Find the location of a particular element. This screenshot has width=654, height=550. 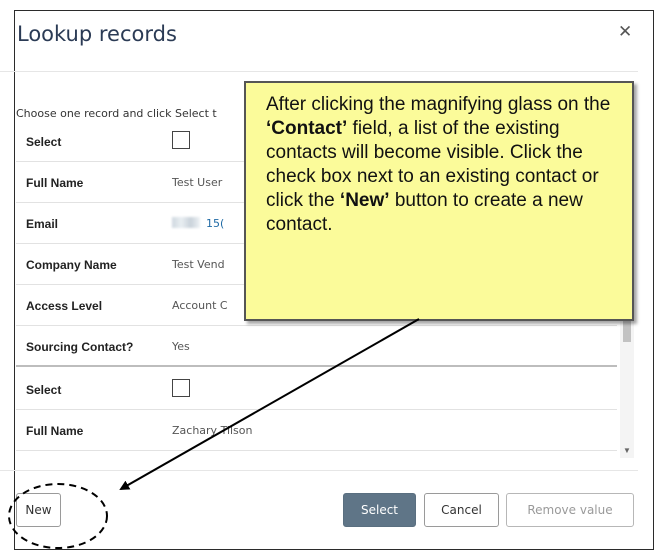

new-button-highlight-circle is located at coordinates (58, 516).